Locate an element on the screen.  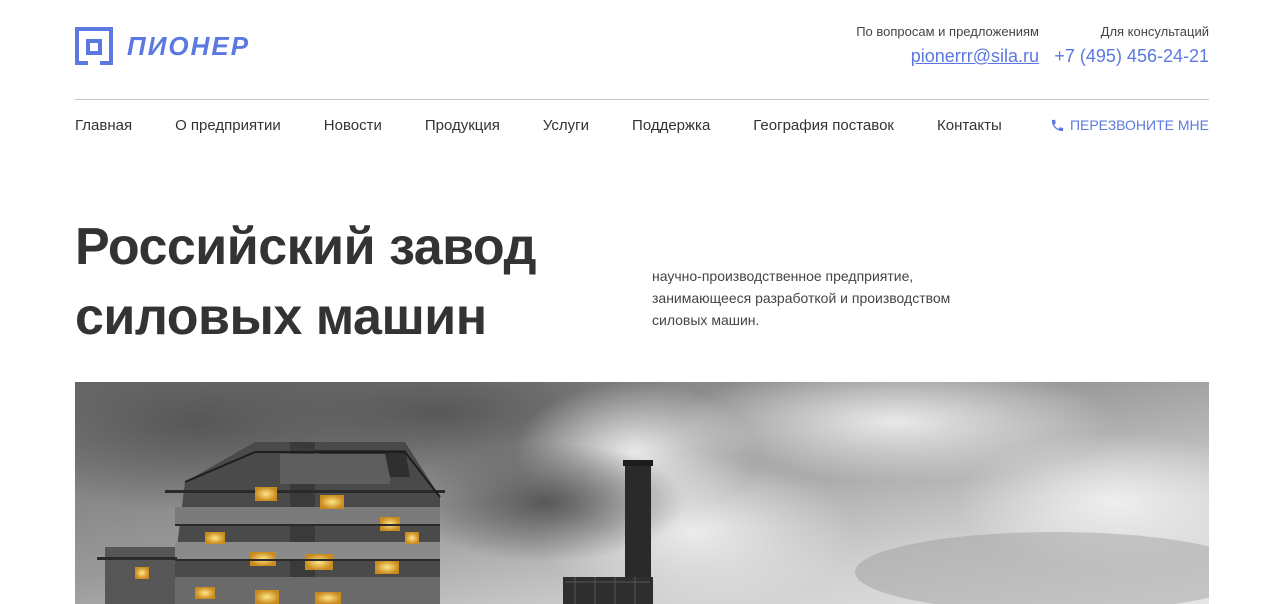
square-house-logo-icon is located at coordinates (94, 46).